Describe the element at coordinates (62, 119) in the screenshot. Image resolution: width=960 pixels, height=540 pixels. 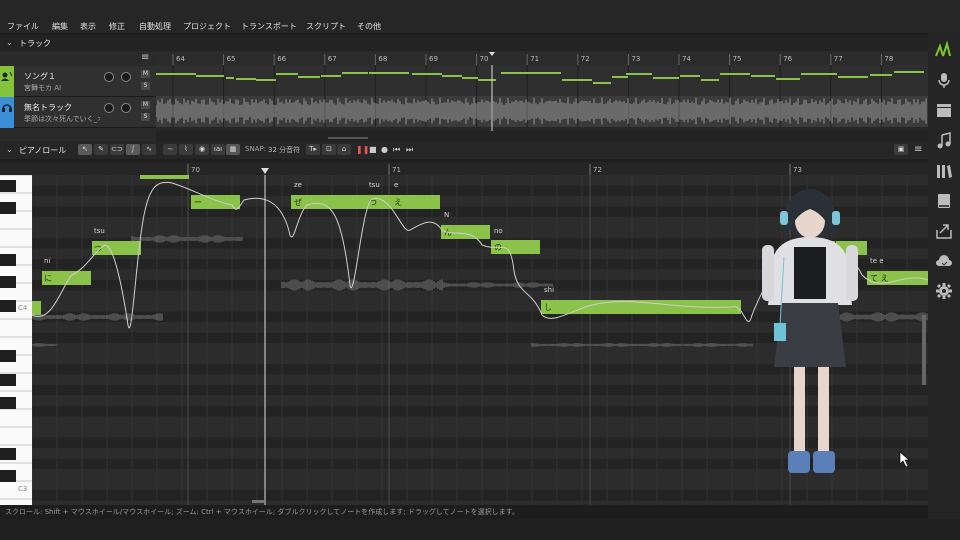
I see `track-subtitle: 季節は次々死んでいく_オケ` at that location.